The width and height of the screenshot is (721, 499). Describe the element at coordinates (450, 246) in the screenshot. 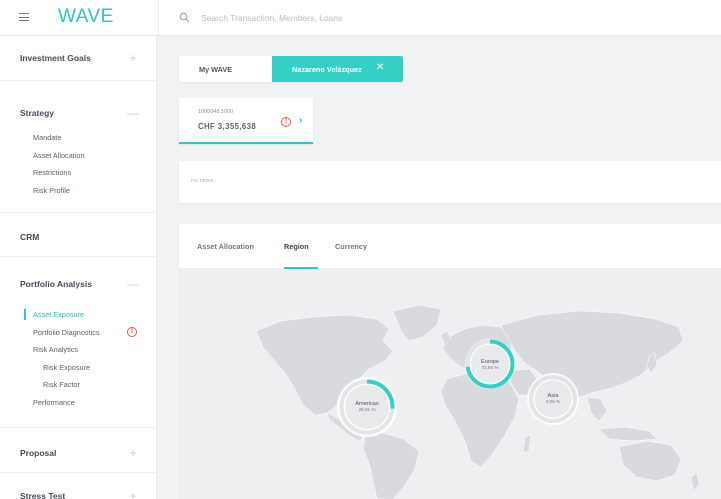

I see `panel-tabs: Asset Allocation Region Currency` at that location.